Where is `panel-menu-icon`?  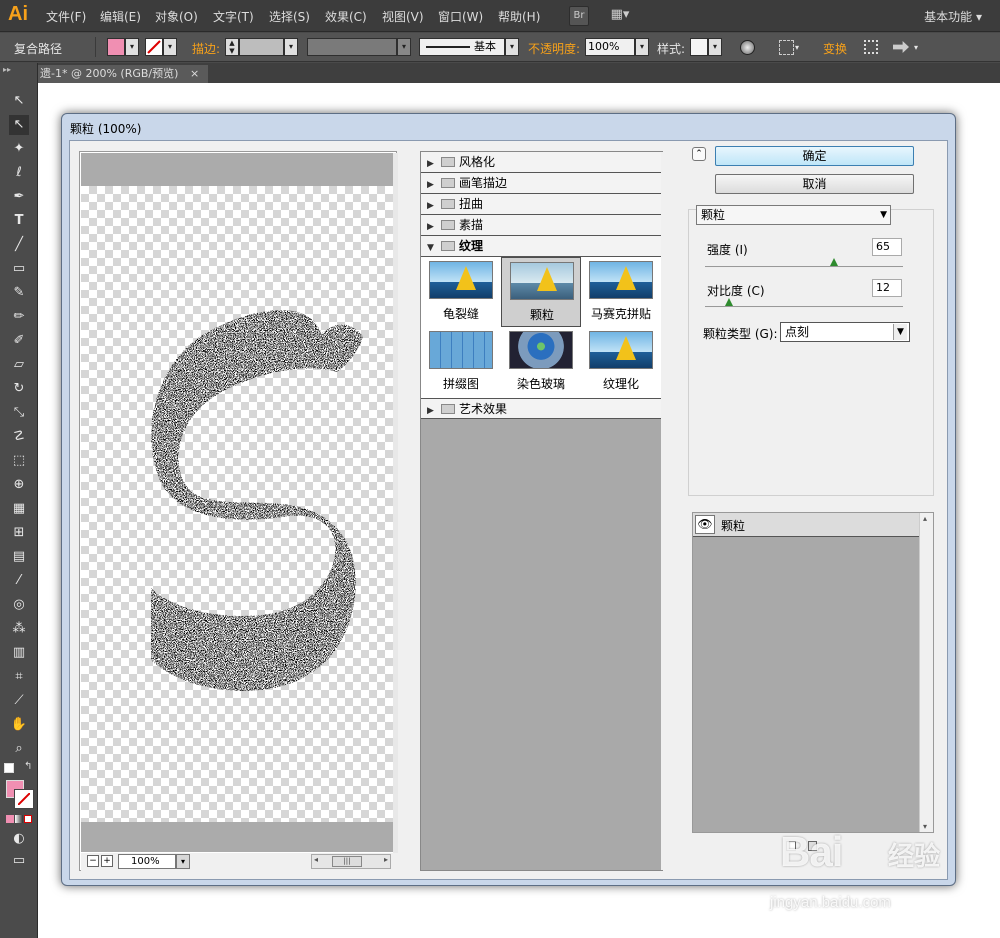 panel-menu-icon is located at coordinates (901, 47).